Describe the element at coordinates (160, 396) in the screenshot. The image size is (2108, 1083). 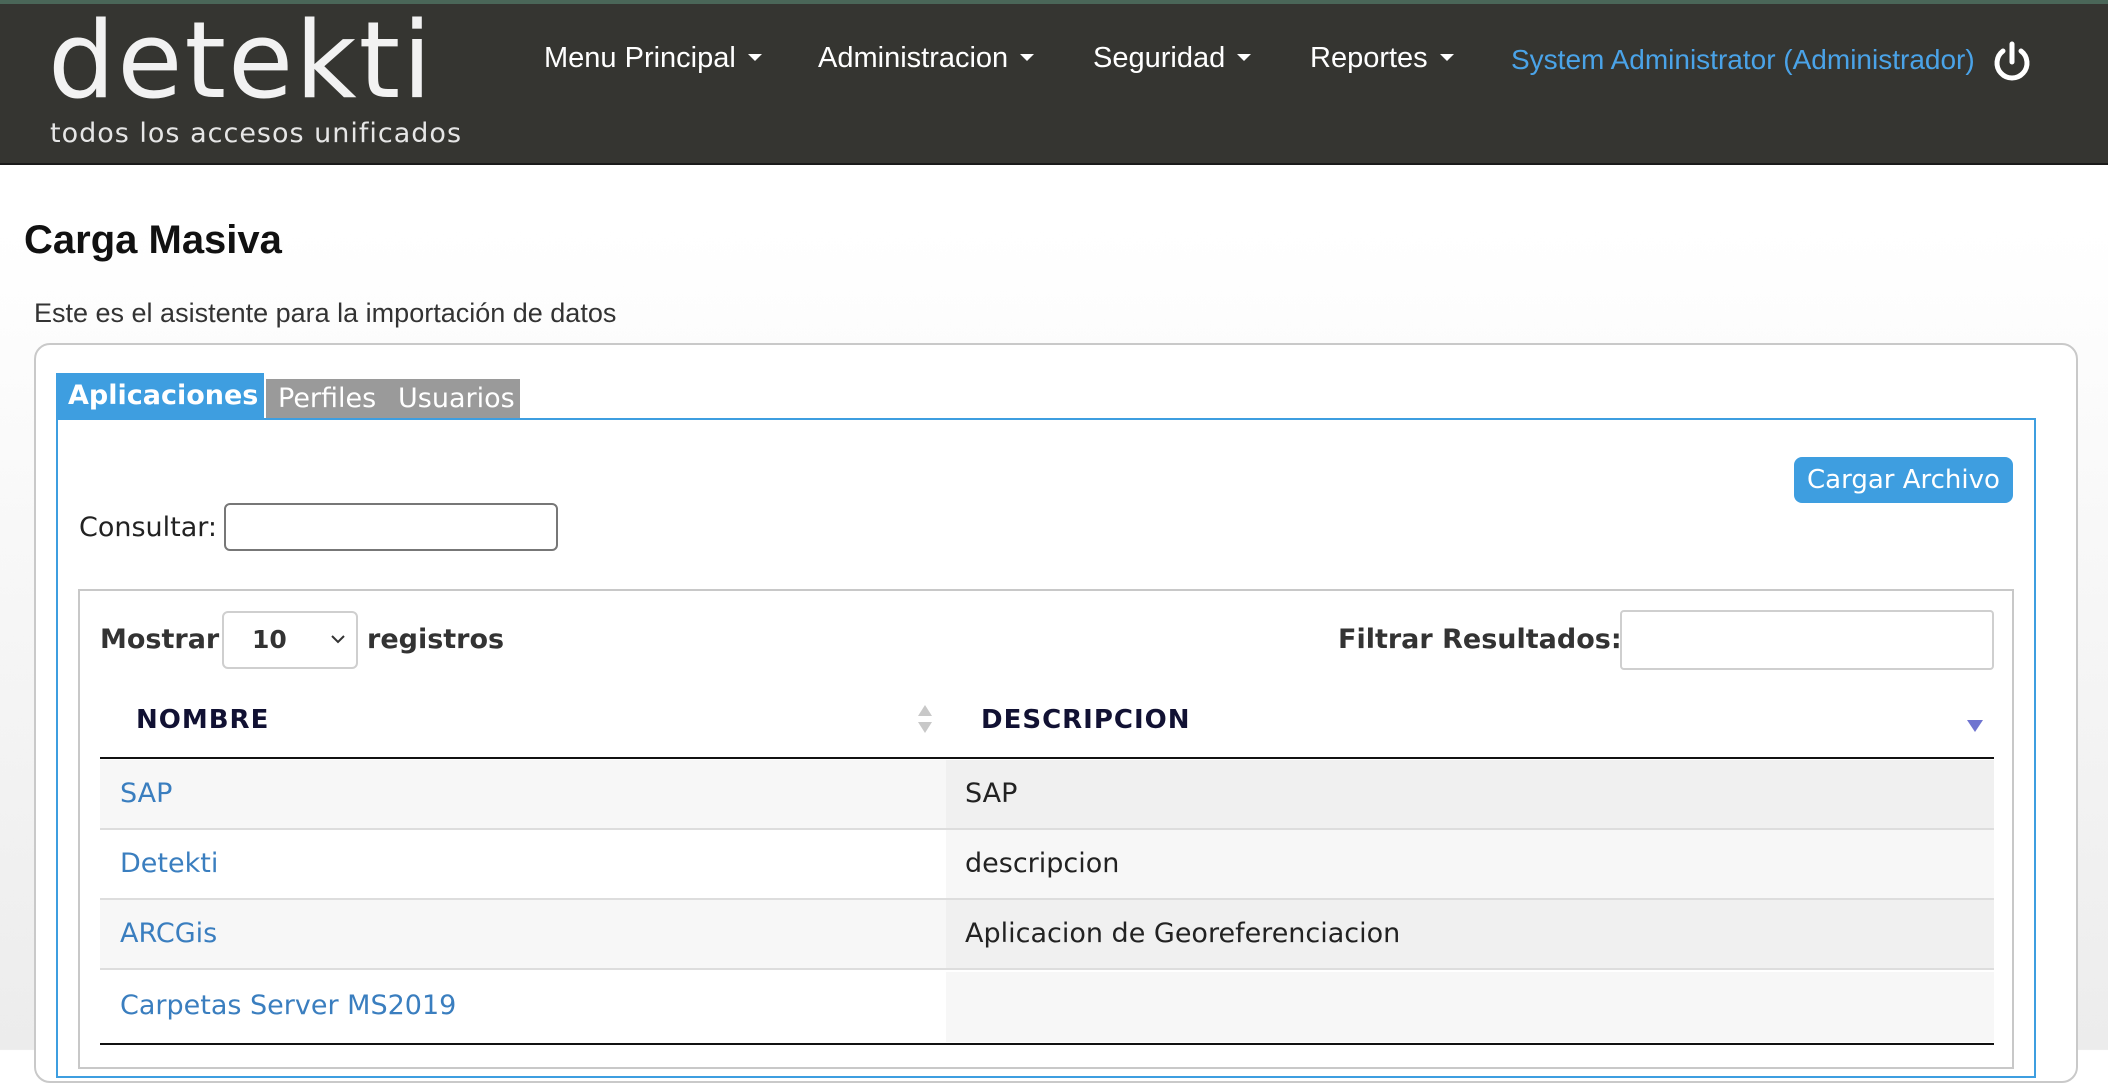
I see `tab-aplicaciones: Aplicaciones` at that location.